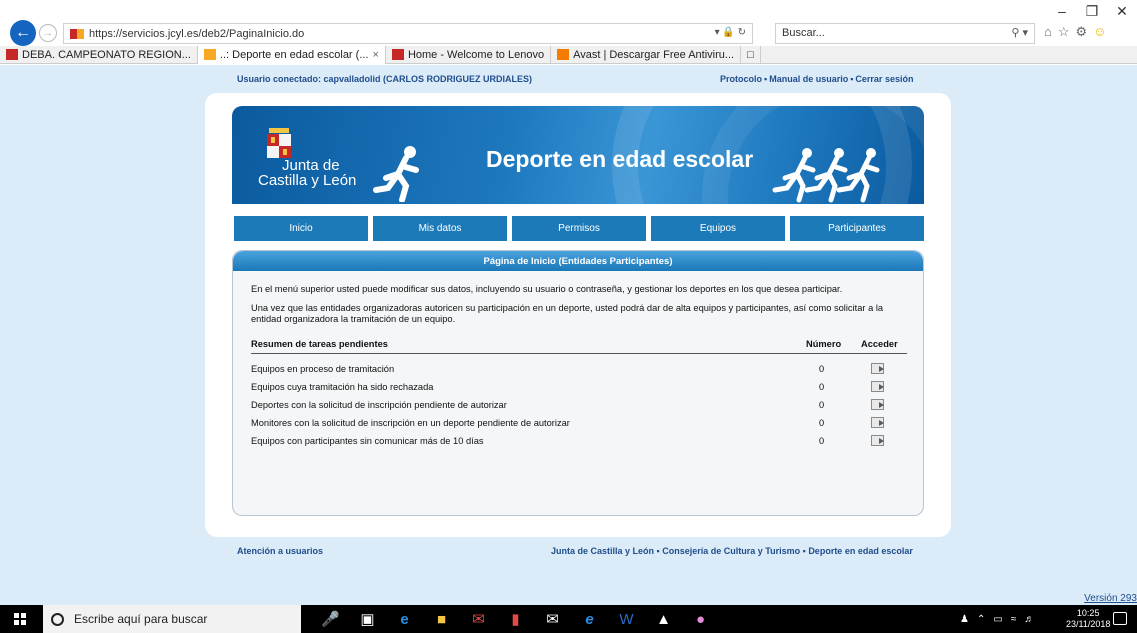 The height and width of the screenshot is (633, 1137). What do you see at coordinates (1082, 32) in the screenshot?
I see `settings-gear-icon: ⚙` at bounding box center [1082, 32].